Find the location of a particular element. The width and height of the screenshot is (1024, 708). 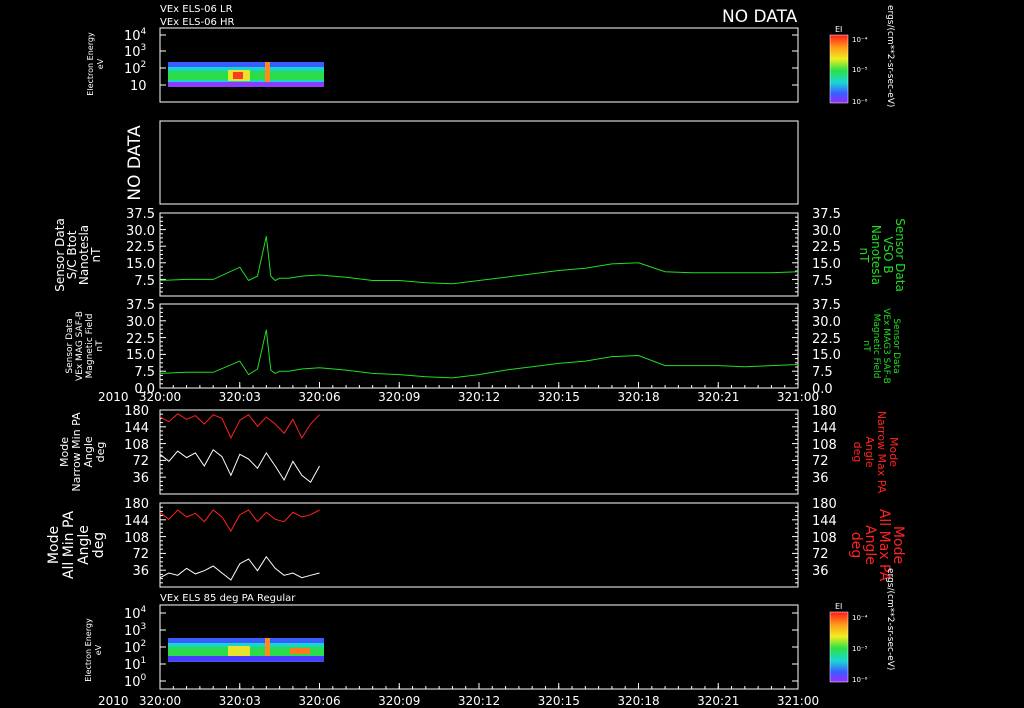

panel-7-ylabel-line-1: Electron Energy is located at coordinates (88, 650).